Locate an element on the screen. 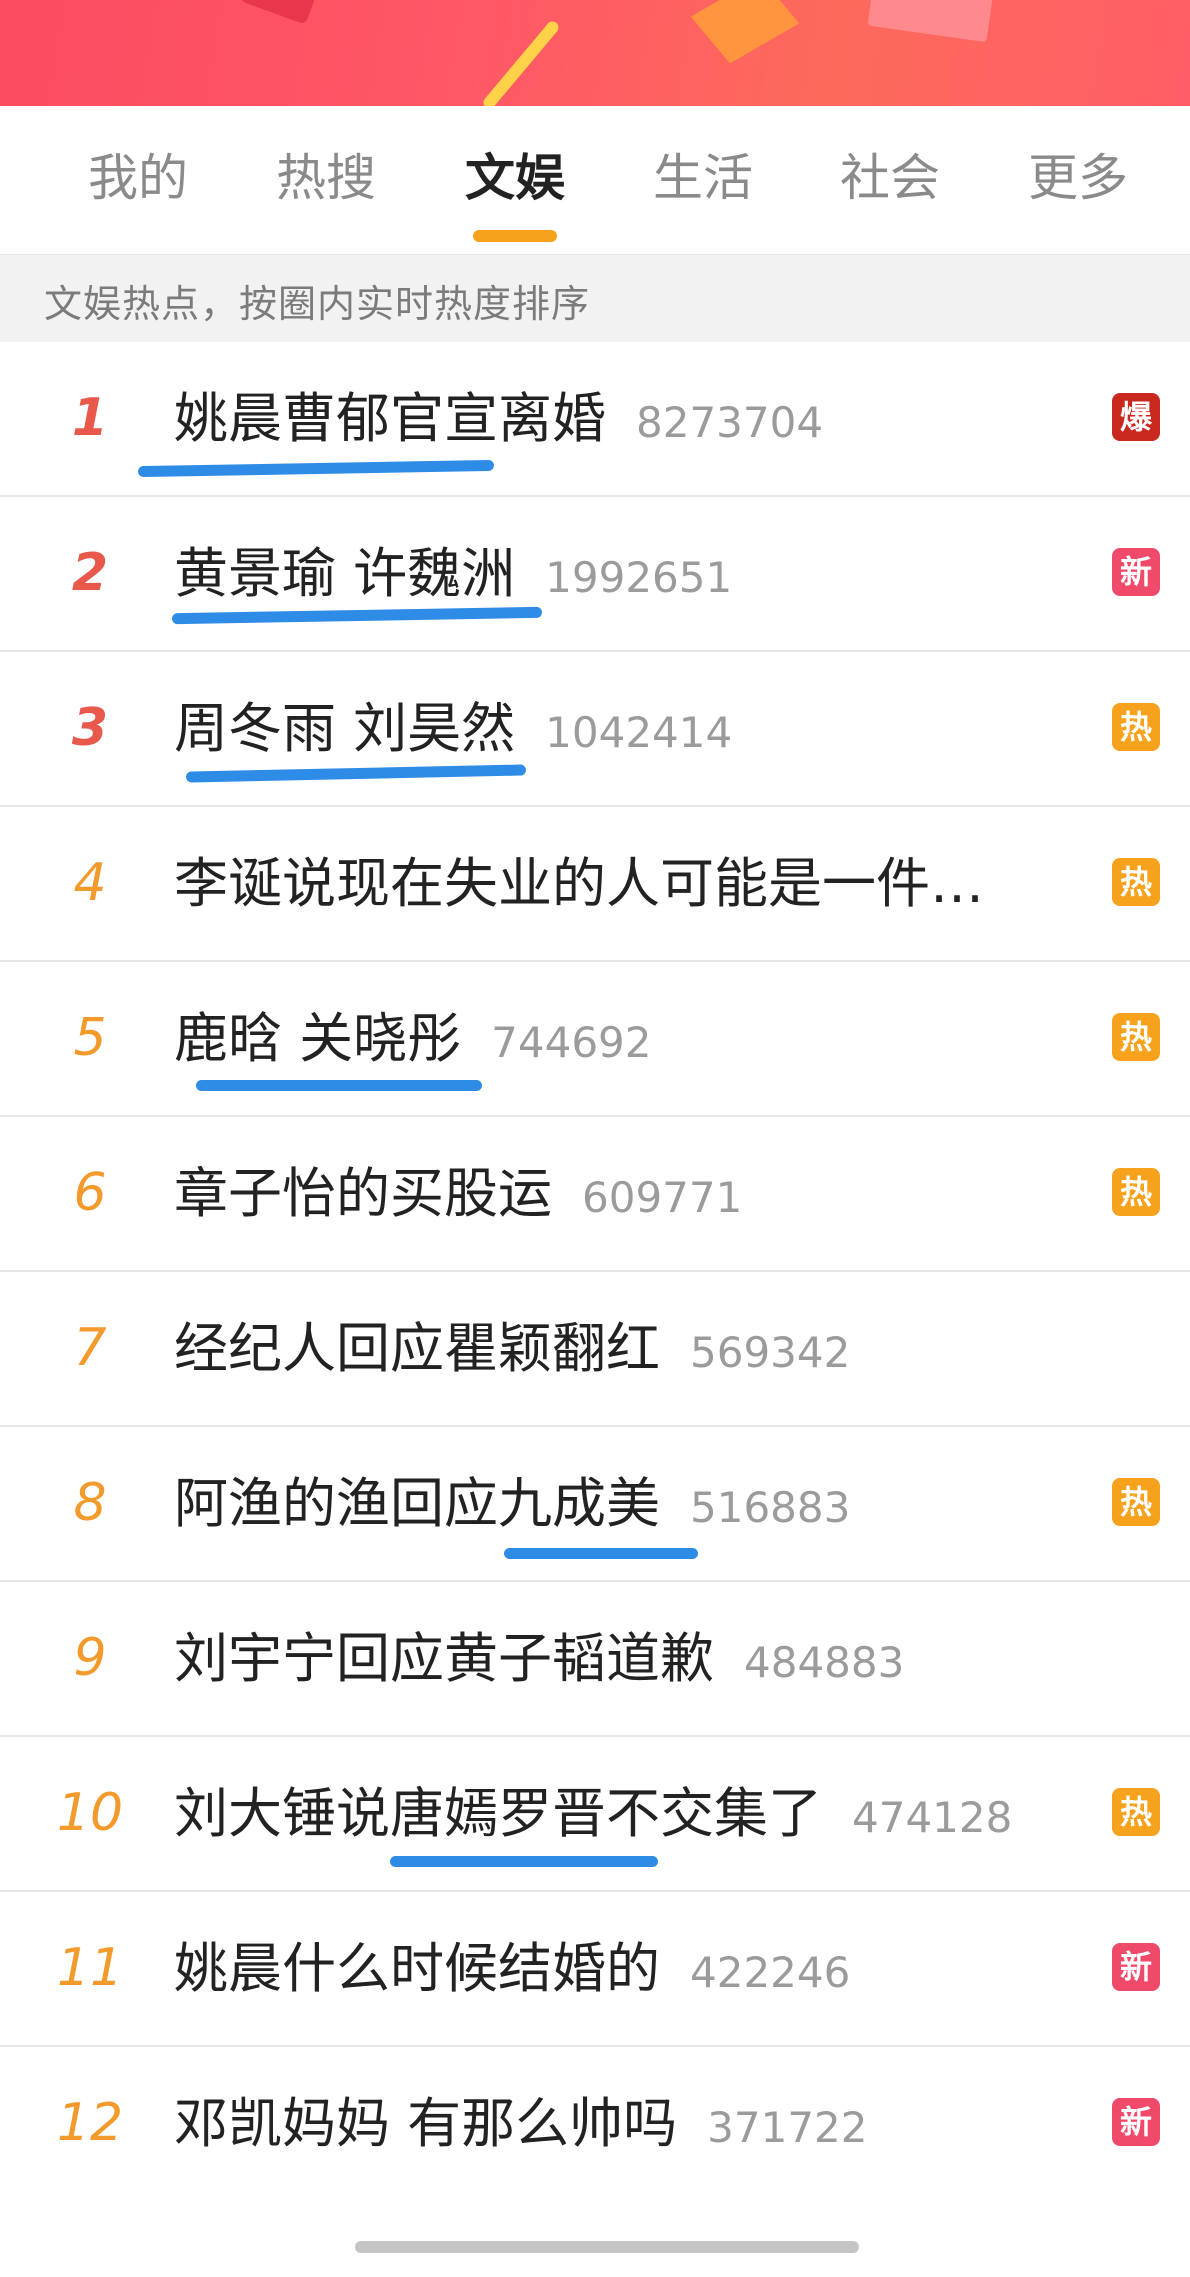 The image size is (1190, 2277). tab-society: 社会 is located at coordinates (890, 178).